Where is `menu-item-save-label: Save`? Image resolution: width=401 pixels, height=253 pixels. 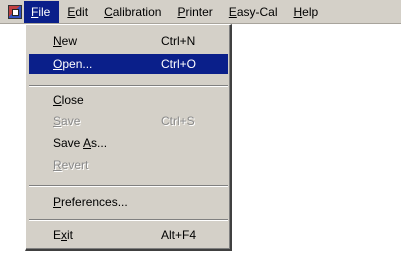 menu-item-save-label: Save is located at coordinates (67, 121).